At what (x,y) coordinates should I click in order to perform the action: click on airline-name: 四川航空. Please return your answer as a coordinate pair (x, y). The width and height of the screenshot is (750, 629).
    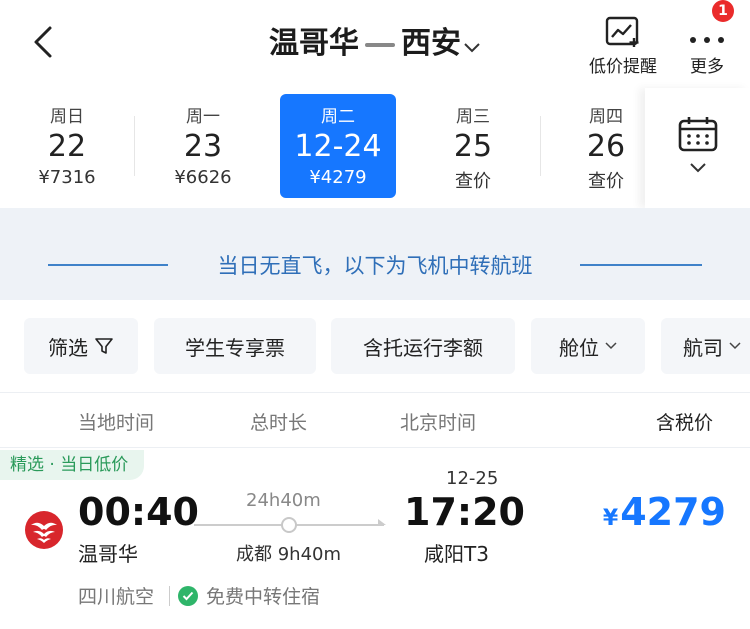
    Looking at the image, I should click on (116, 597).